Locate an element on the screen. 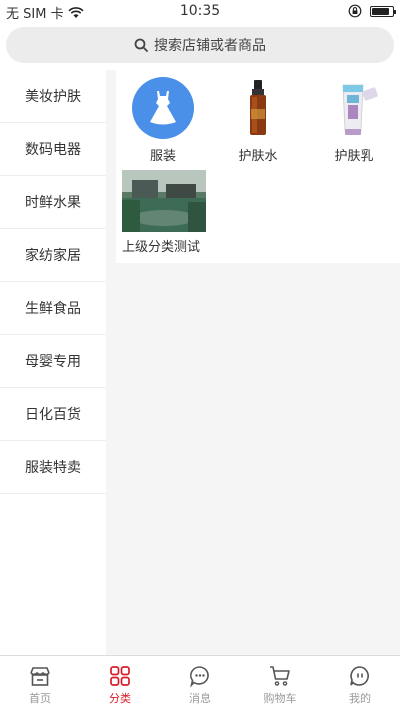 This screenshot has width=400, height=711. store-icon is located at coordinates (40, 676).